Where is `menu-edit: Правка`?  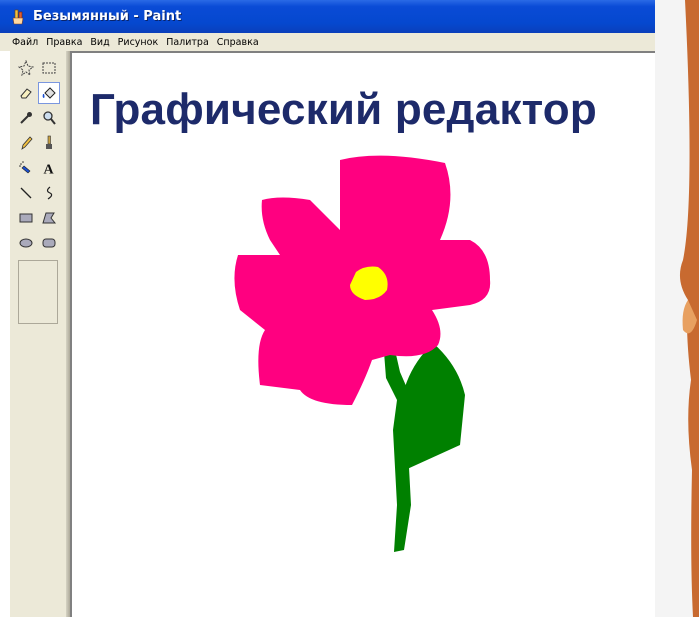 menu-edit: Правка is located at coordinates (64, 42).